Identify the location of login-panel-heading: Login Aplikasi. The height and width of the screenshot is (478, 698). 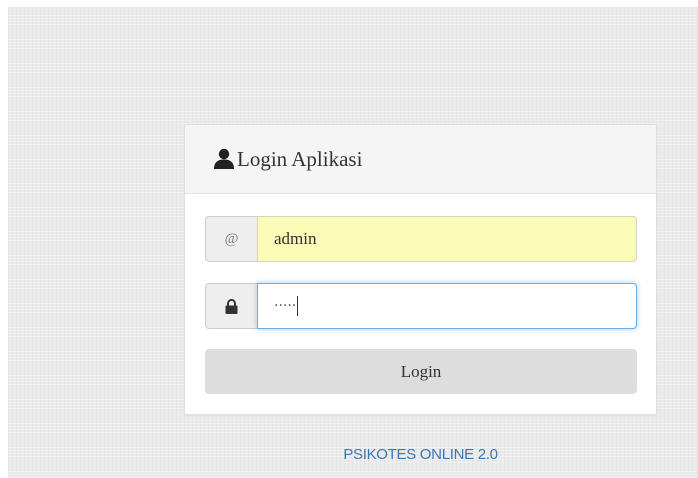
(420, 159).